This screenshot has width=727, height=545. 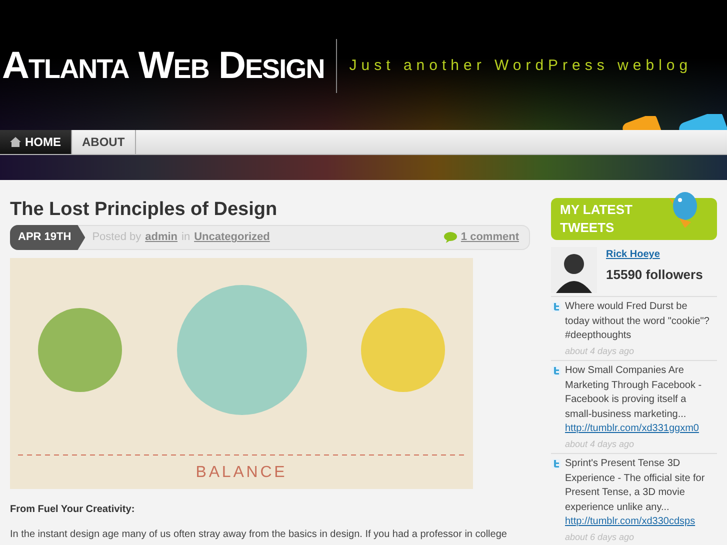 I want to click on twitter-user-link: Rick Hoeye, so click(x=654, y=254).